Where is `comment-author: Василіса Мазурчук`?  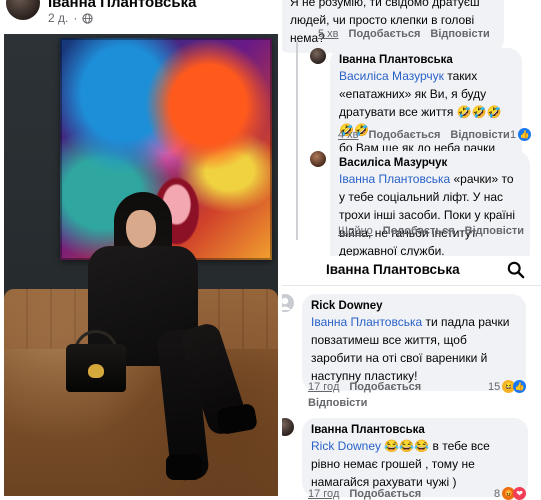
comment-author: Василіса Мазурчук is located at coordinates (430, 163).